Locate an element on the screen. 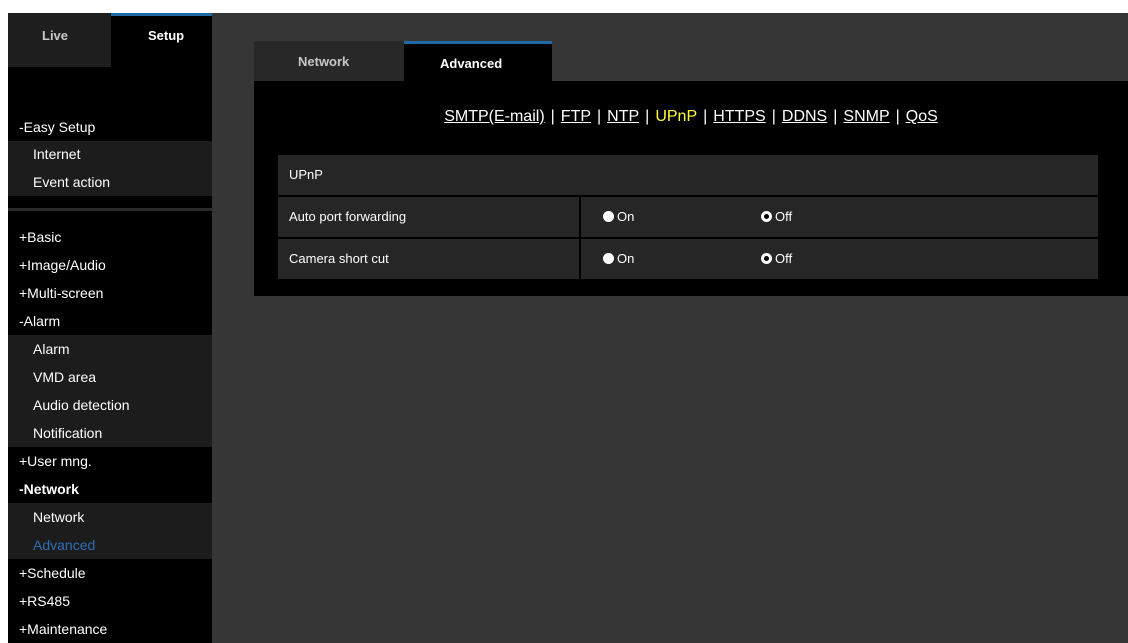 This screenshot has height=643, width=1128. sidebar-item-user-mng: +User mng. is located at coordinates (110, 461).